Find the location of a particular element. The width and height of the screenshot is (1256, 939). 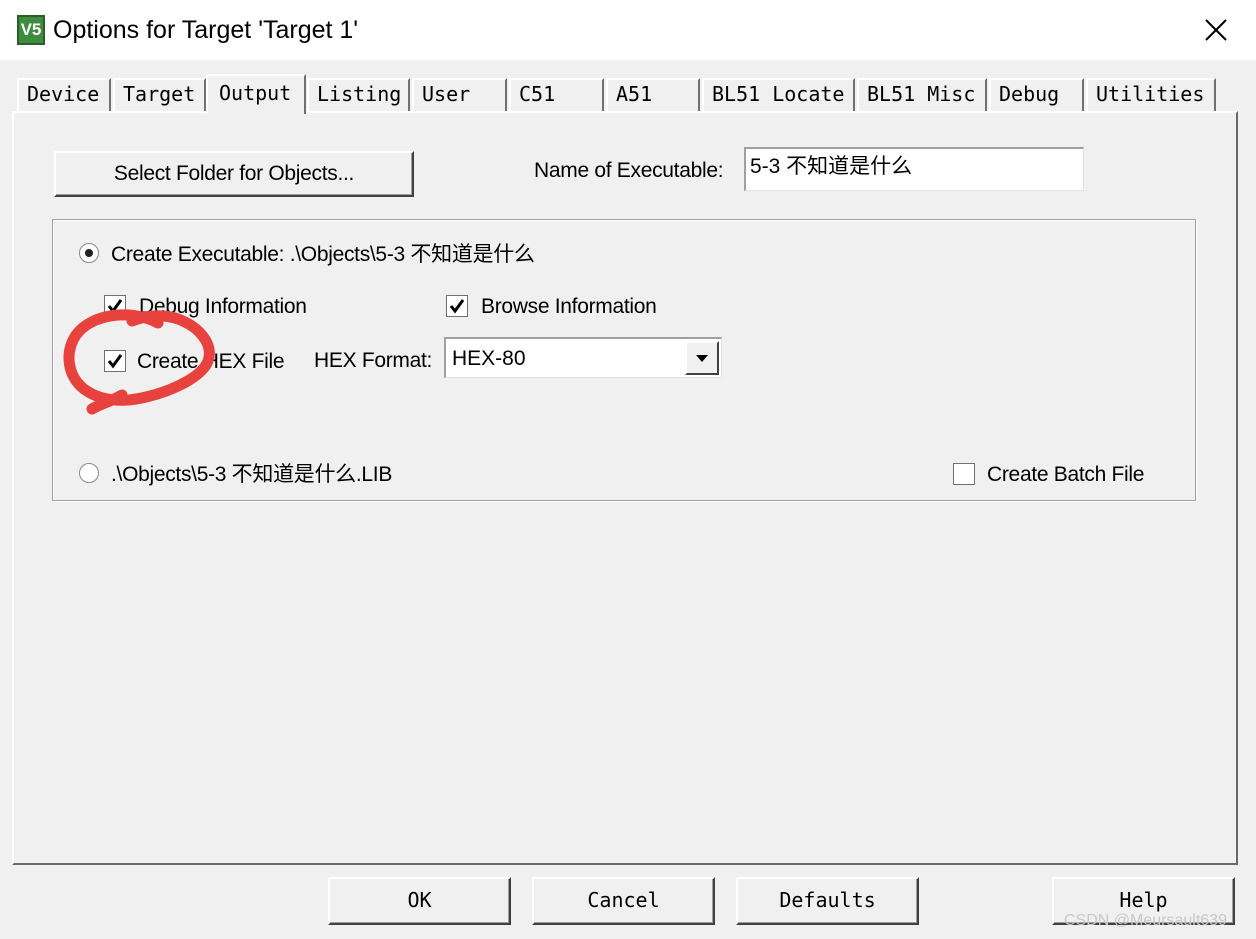

create-library-radio is located at coordinates (89, 473).